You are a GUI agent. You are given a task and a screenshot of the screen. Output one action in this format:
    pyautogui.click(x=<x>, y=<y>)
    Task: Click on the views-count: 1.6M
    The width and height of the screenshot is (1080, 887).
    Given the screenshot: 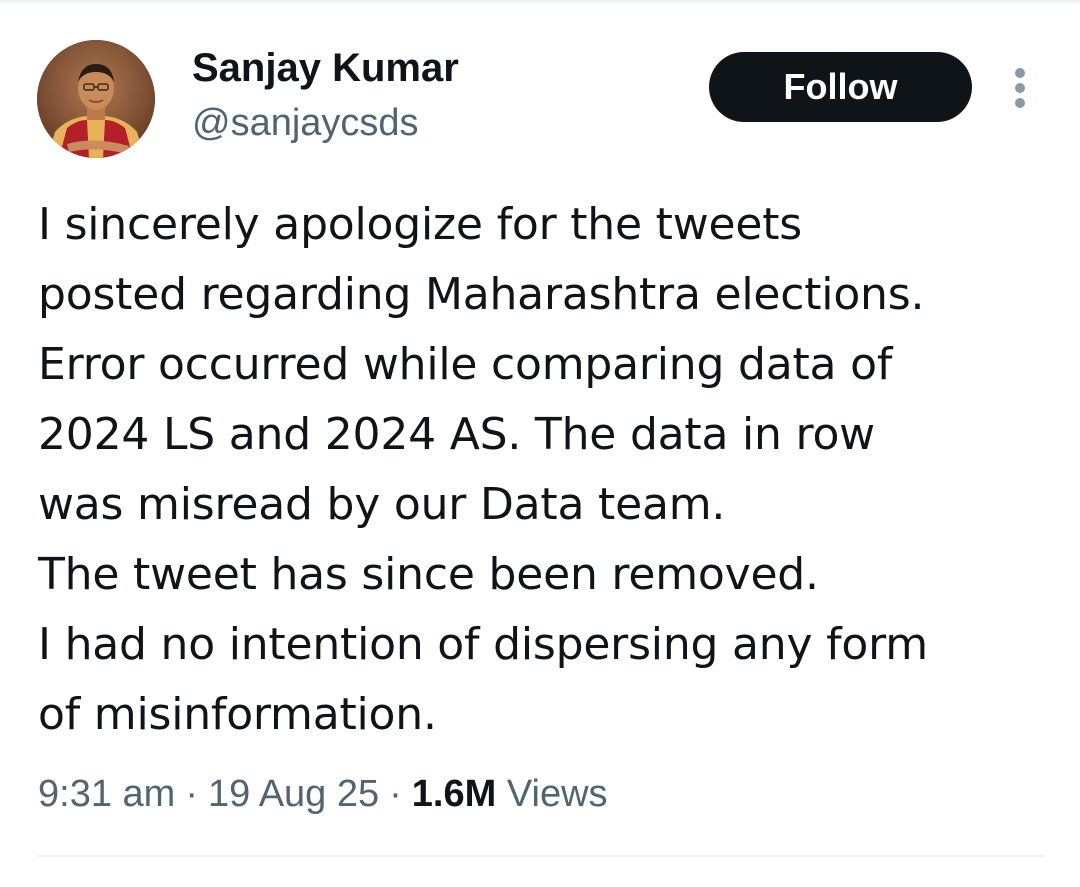 What is the action you would take?
    pyautogui.click(x=454, y=794)
    